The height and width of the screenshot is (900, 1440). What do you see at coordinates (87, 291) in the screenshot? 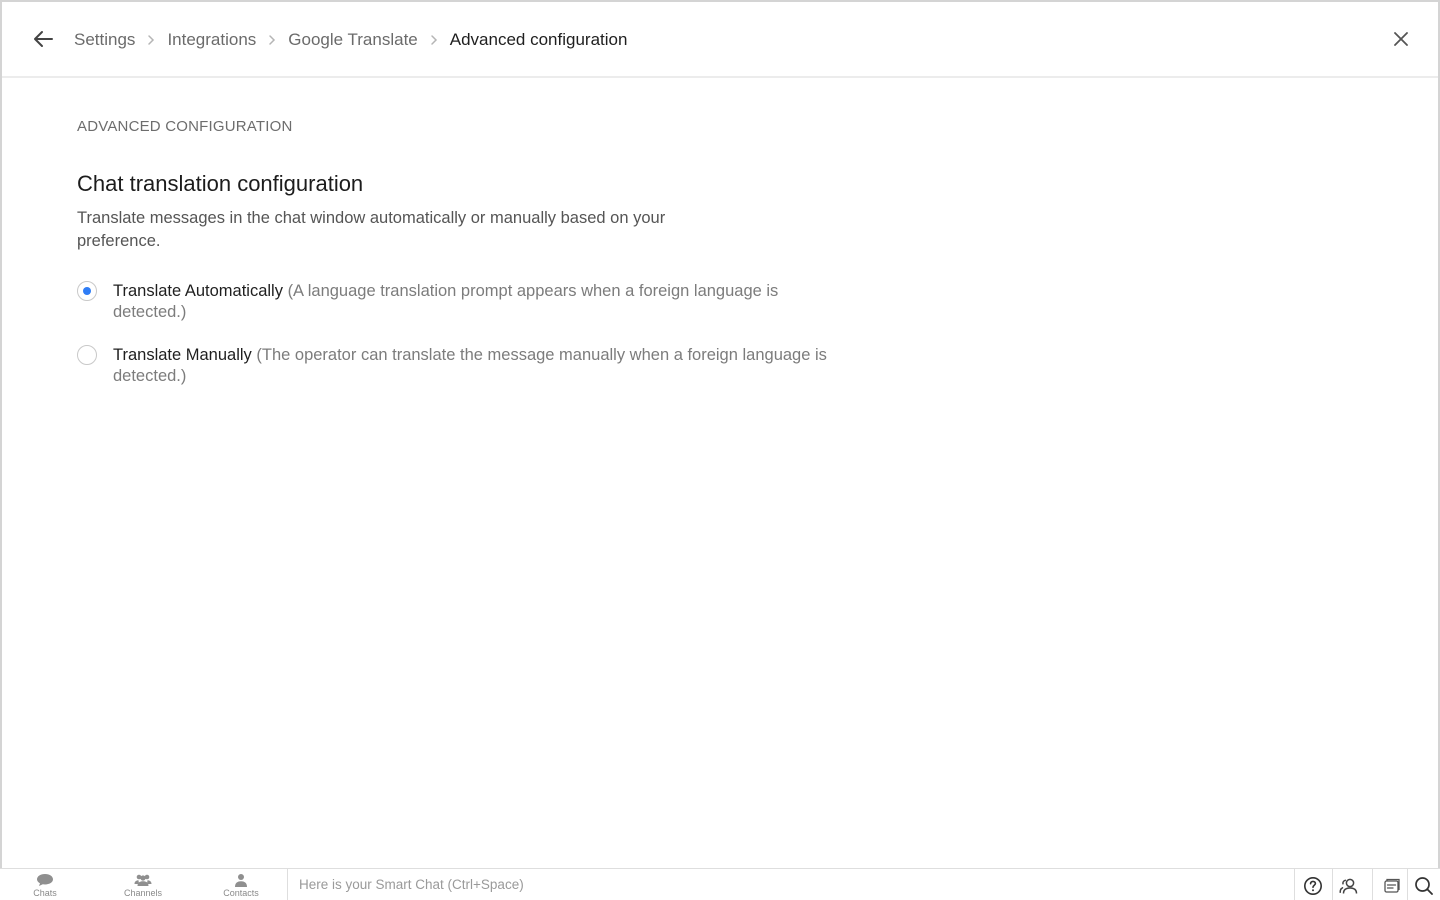
I see `radio-translate-automatically` at bounding box center [87, 291].